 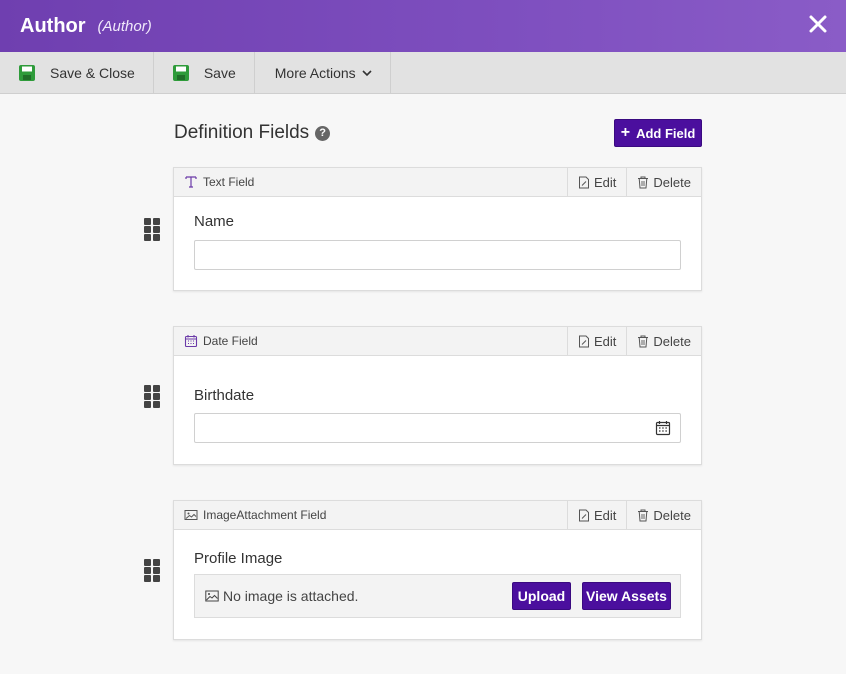 I want to click on image-attachment-area: No image is attached. Upload View Assets, so click(x=437, y=596).